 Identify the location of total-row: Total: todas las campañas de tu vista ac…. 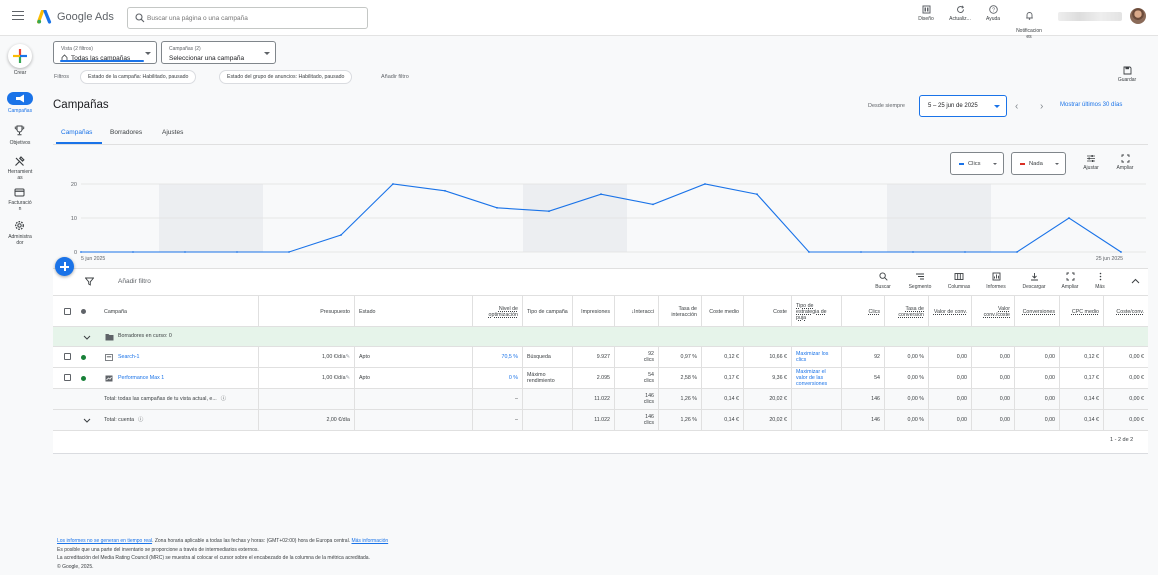
(600, 399).